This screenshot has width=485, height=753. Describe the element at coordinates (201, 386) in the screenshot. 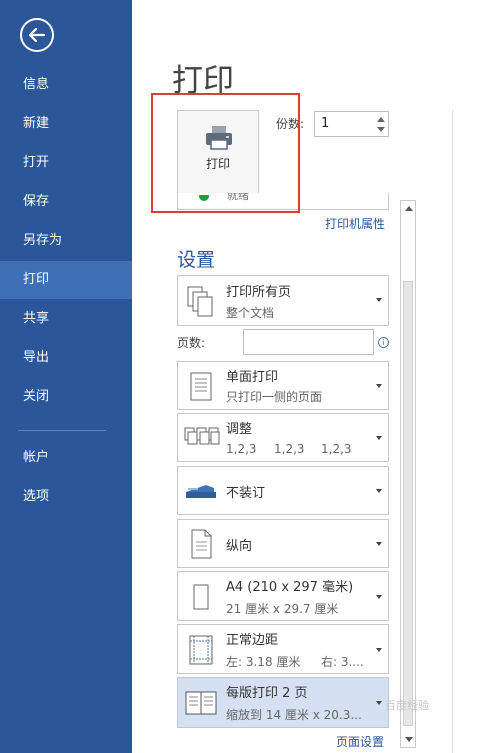

I see `one-sided-icon` at that location.